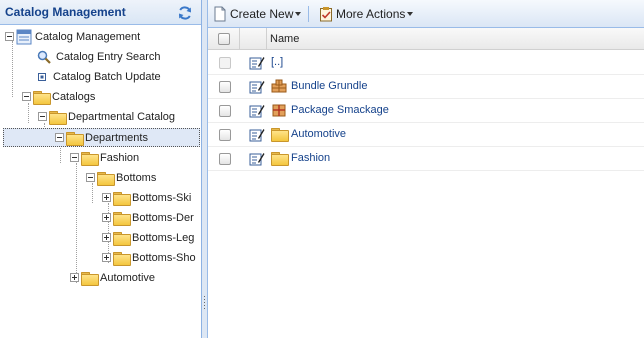  I want to click on create-new-label: Create New, so click(262, 14).